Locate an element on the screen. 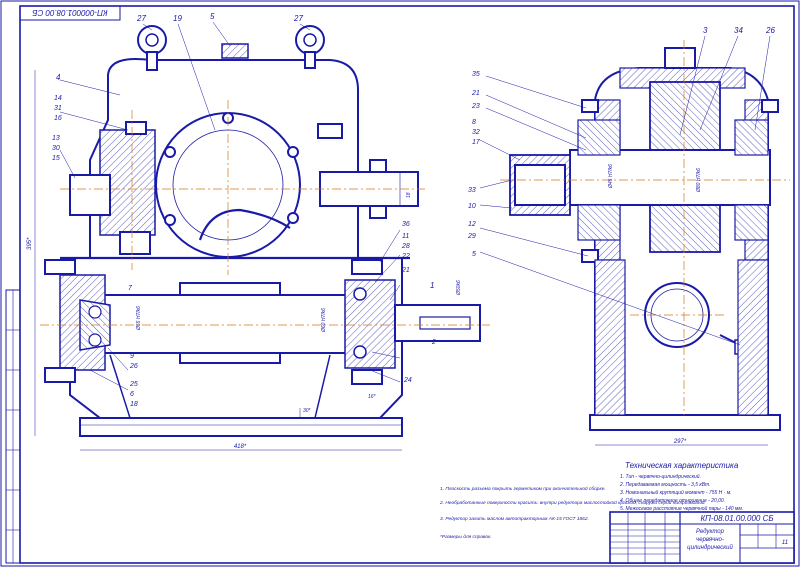  label-front-18: 9 is located at coordinates (132, 356).